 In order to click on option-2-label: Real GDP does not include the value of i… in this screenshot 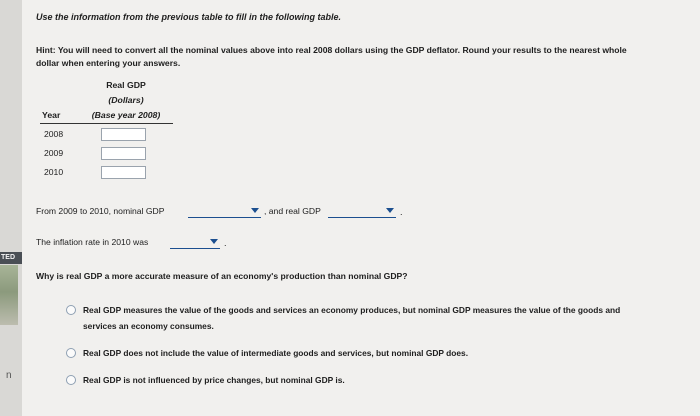, I will do `click(275, 353)`.